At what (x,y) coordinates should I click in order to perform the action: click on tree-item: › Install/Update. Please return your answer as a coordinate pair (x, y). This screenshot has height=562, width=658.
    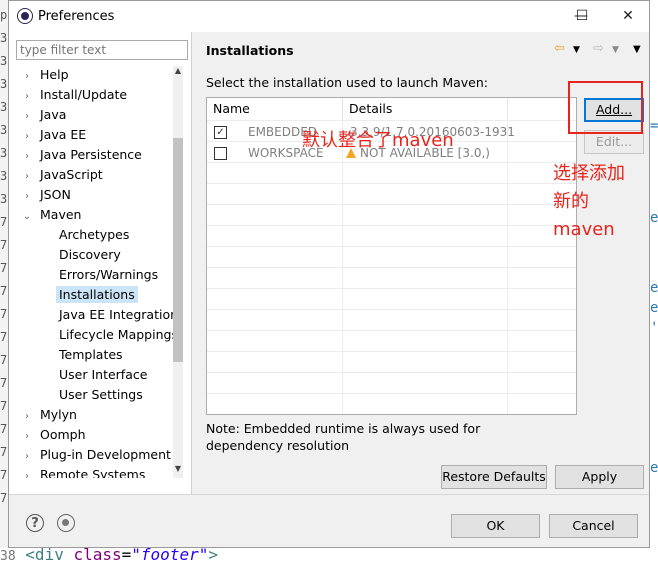
    Looking at the image, I should click on (73, 95).